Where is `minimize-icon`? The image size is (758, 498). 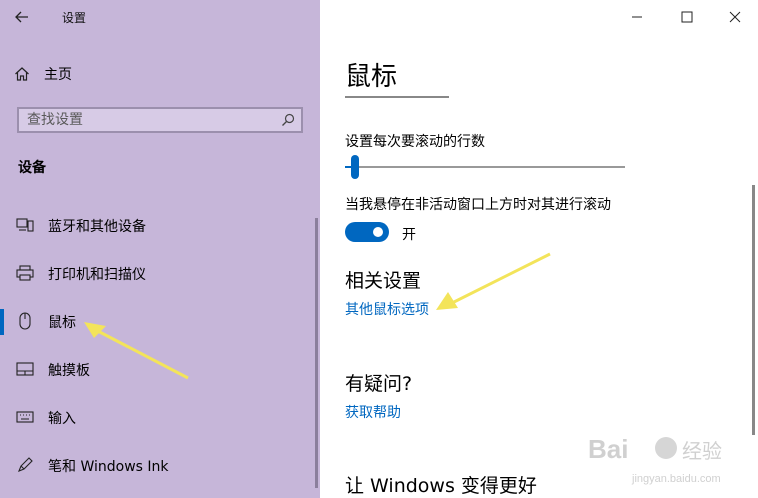
minimize-icon is located at coordinates (637, 17).